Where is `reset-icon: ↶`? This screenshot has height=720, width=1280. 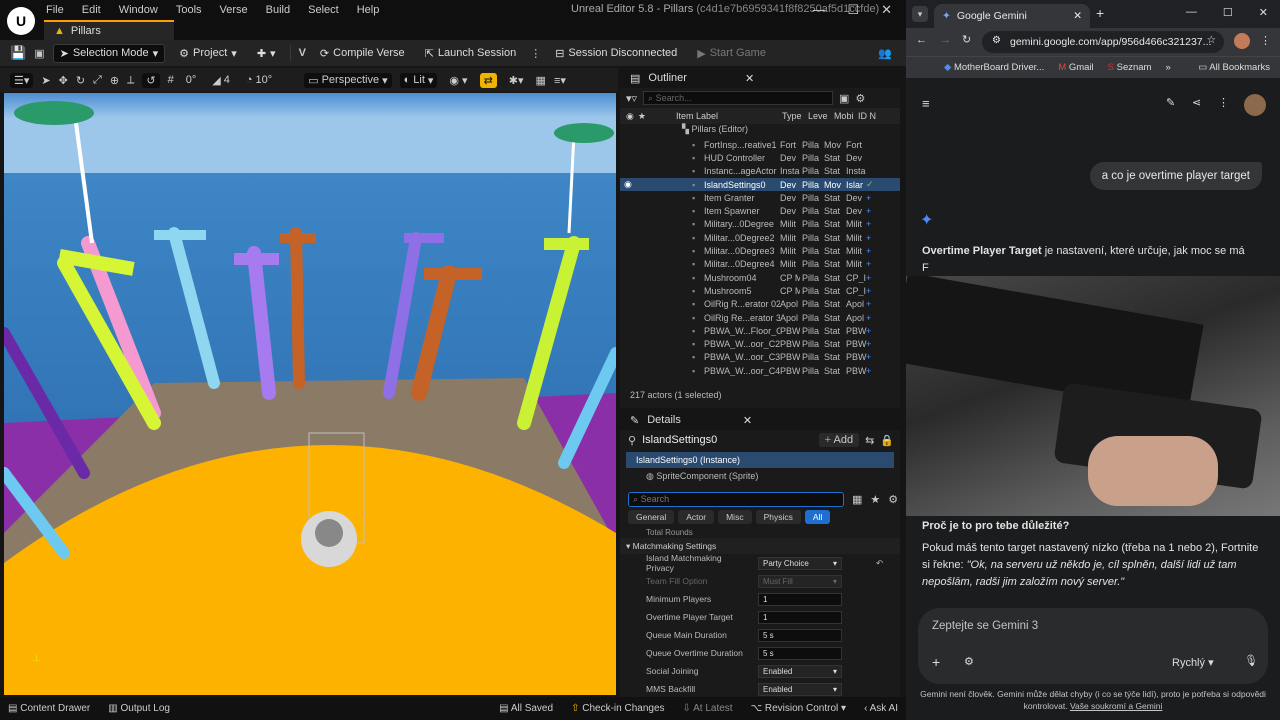 reset-icon: ↶ is located at coordinates (879, 563).